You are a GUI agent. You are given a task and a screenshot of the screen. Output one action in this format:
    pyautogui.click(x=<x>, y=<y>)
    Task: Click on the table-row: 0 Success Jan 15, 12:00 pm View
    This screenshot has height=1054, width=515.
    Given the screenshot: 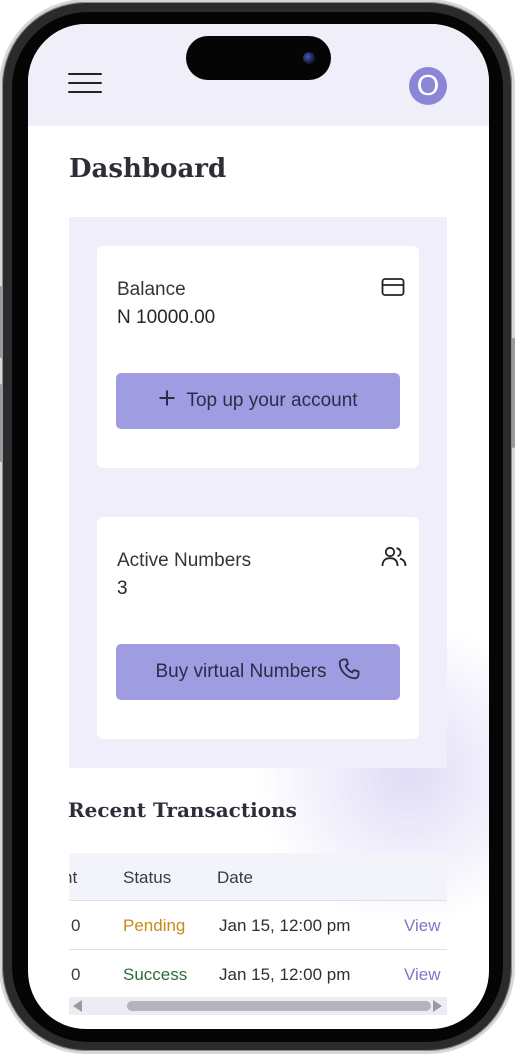 What is the action you would take?
    pyautogui.click(x=258, y=973)
    